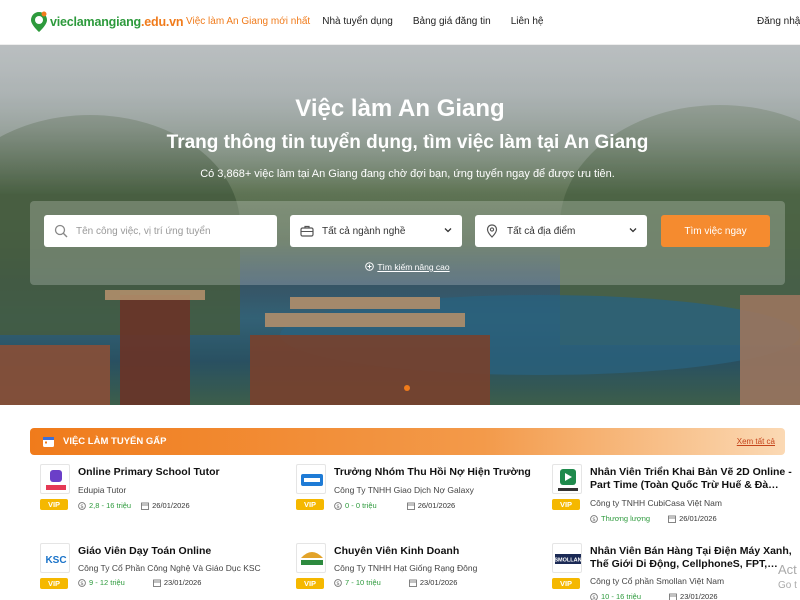 This screenshot has height=600, width=800. What do you see at coordinates (364, 231) in the screenshot?
I see `career-value: Tất cả ngành nghề` at bounding box center [364, 231].